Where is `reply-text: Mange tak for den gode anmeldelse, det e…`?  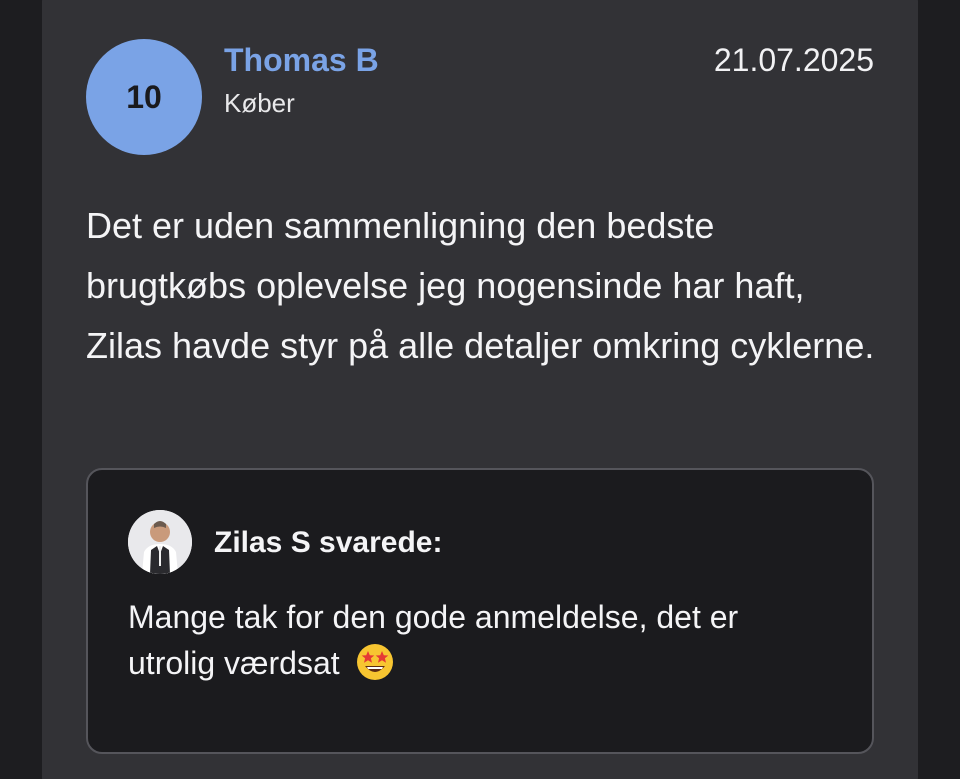
reply-text: Mange tak for den gode anmeldelse, det e… is located at coordinates (433, 640).